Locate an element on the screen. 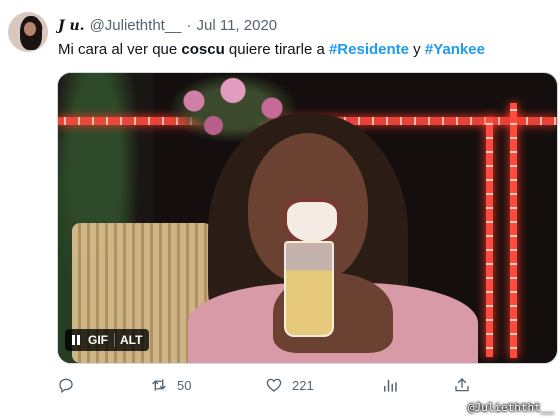 This screenshot has height=418, width=560. retweet-icon is located at coordinates (159, 385).